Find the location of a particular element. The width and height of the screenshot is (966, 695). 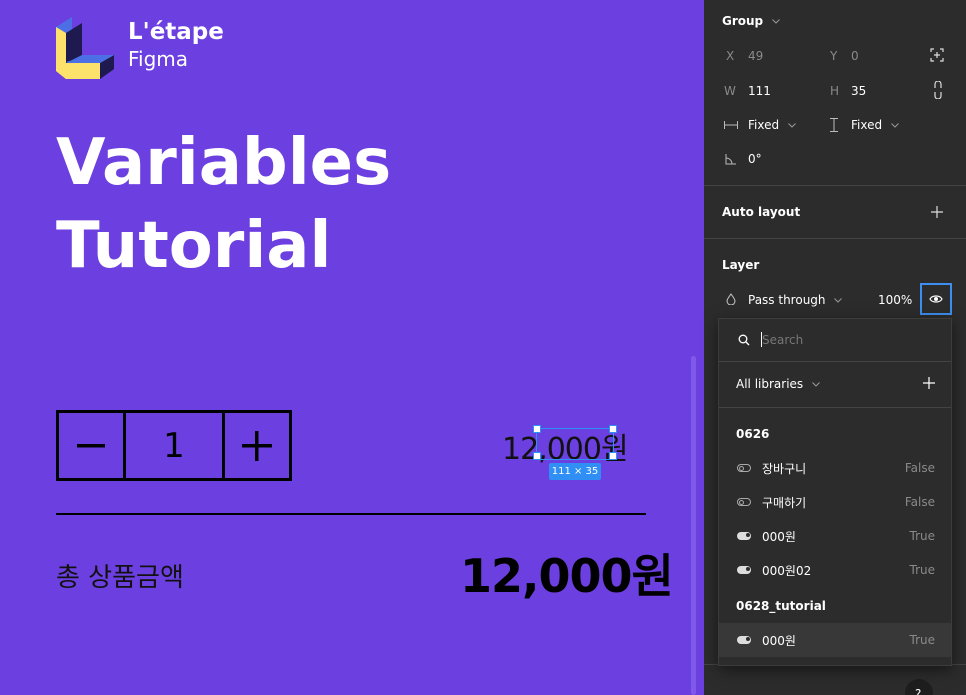

variable-item: 장바구니 False is located at coordinates (835, 468).